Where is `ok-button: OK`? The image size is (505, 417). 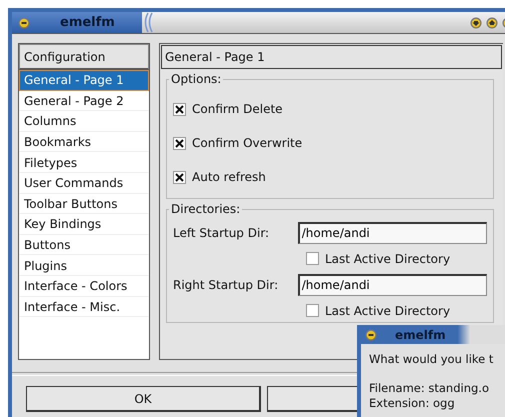
ok-button: OK is located at coordinates (143, 399).